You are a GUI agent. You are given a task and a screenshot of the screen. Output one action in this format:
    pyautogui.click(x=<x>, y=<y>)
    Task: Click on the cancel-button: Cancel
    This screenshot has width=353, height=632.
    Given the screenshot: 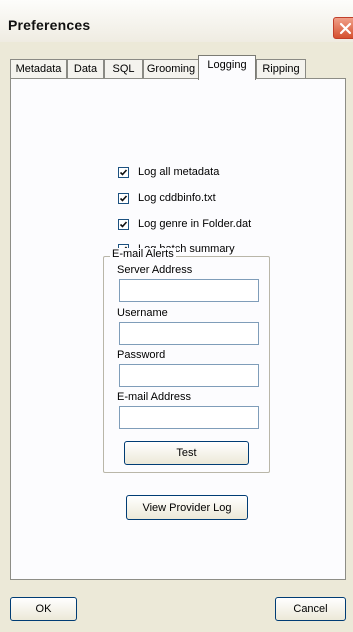 What is the action you would take?
    pyautogui.click(x=310, y=609)
    